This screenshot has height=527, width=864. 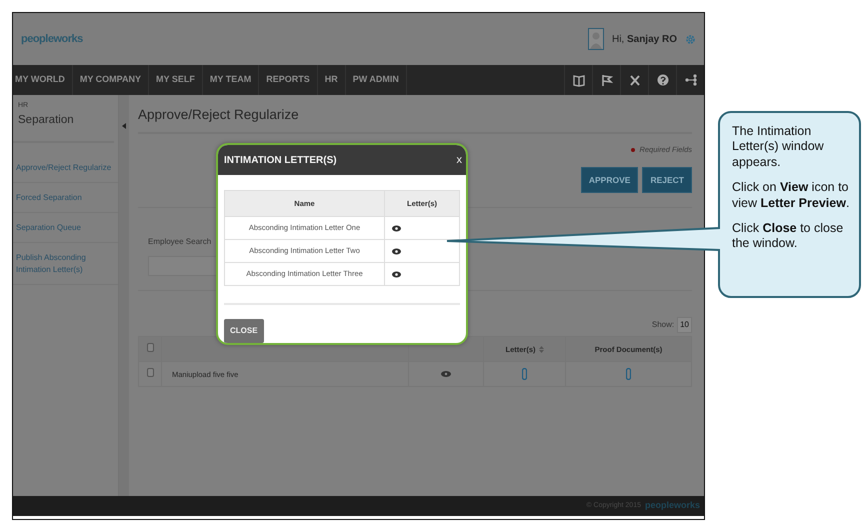 I want to click on modal-title: INTIMATION LETTER(S), so click(x=280, y=161).